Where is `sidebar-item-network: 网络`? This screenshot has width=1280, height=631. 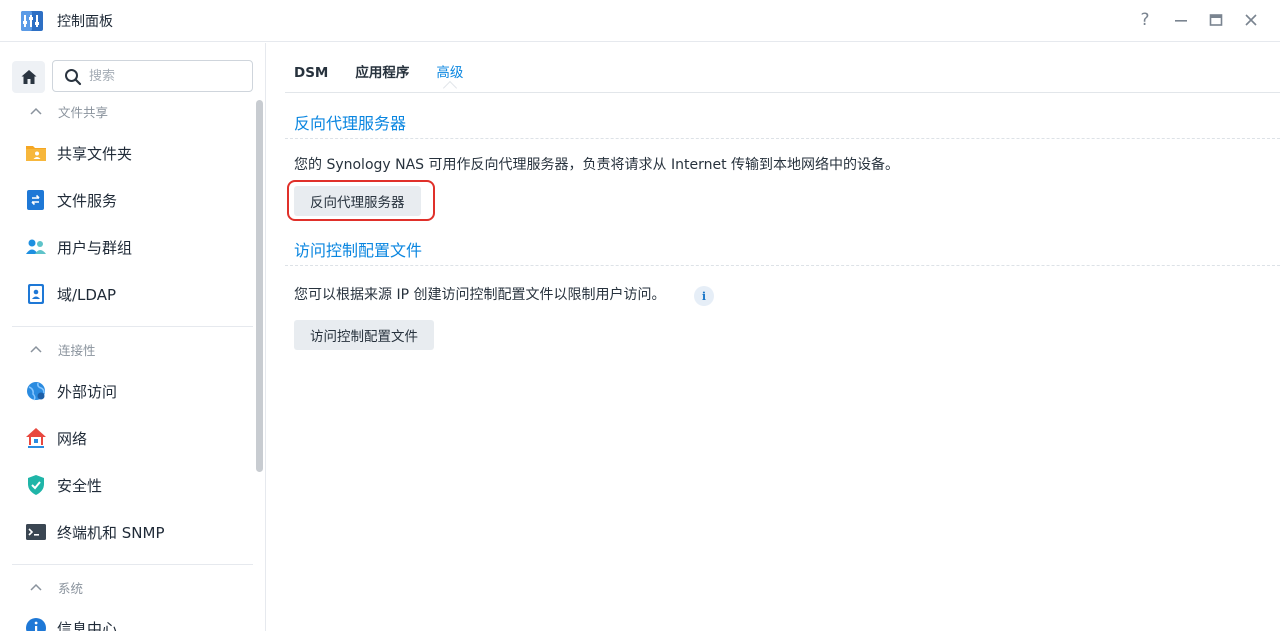 sidebar-item-network: 网络 is located at coordinates (139, 438).